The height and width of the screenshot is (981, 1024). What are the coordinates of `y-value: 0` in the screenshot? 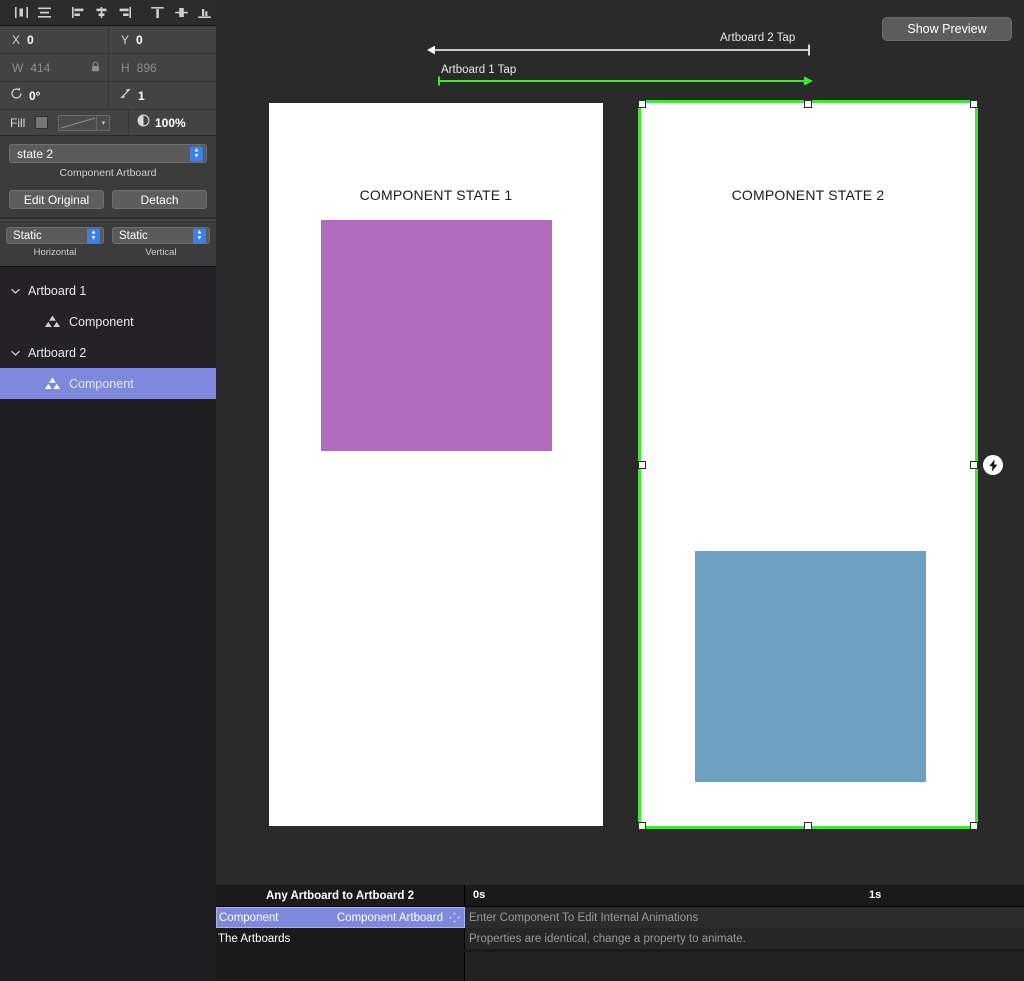 It's located at (139, 39).